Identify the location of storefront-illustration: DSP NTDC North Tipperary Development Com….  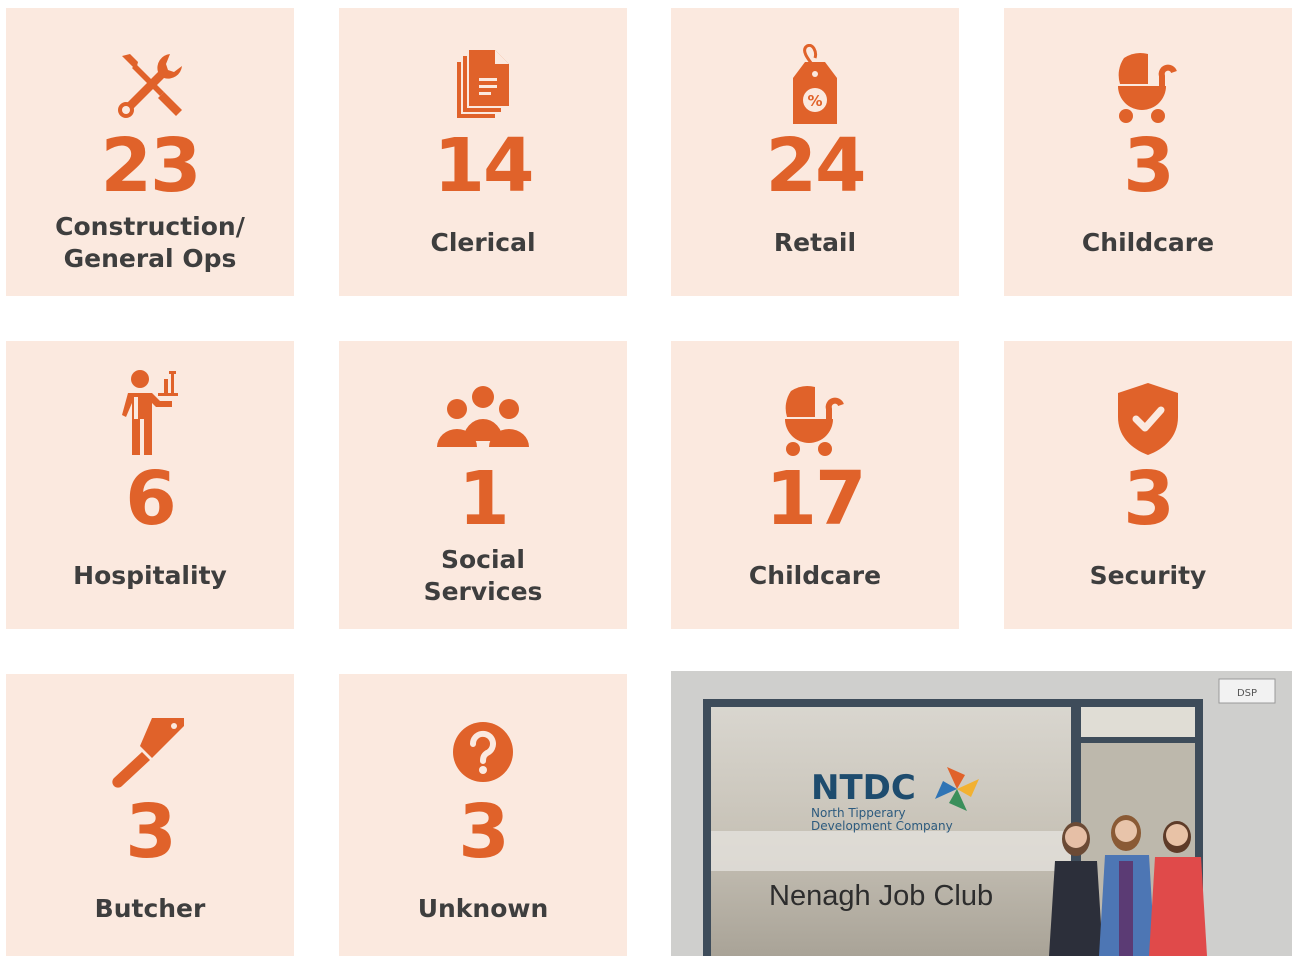
(981, 813).